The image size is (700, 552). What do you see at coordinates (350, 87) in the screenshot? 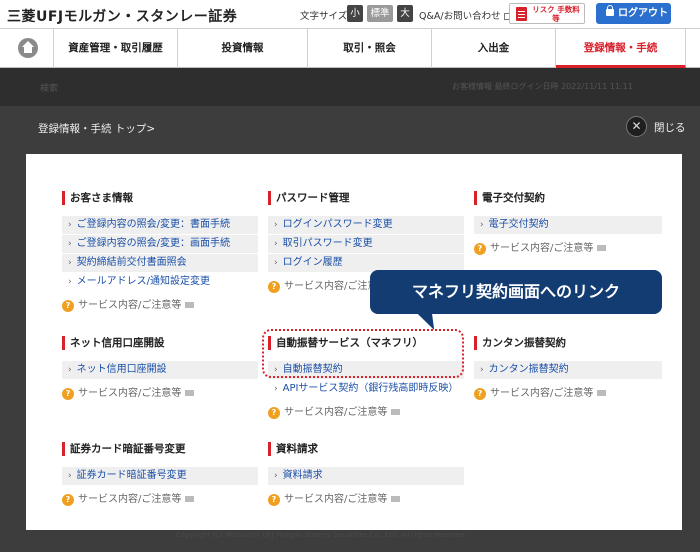
I see `dimmed-breadcrumb-row: 検索 お客様情報 最終ログイン日時 2022/11/11 11:11` at bounding box center [350, 87].